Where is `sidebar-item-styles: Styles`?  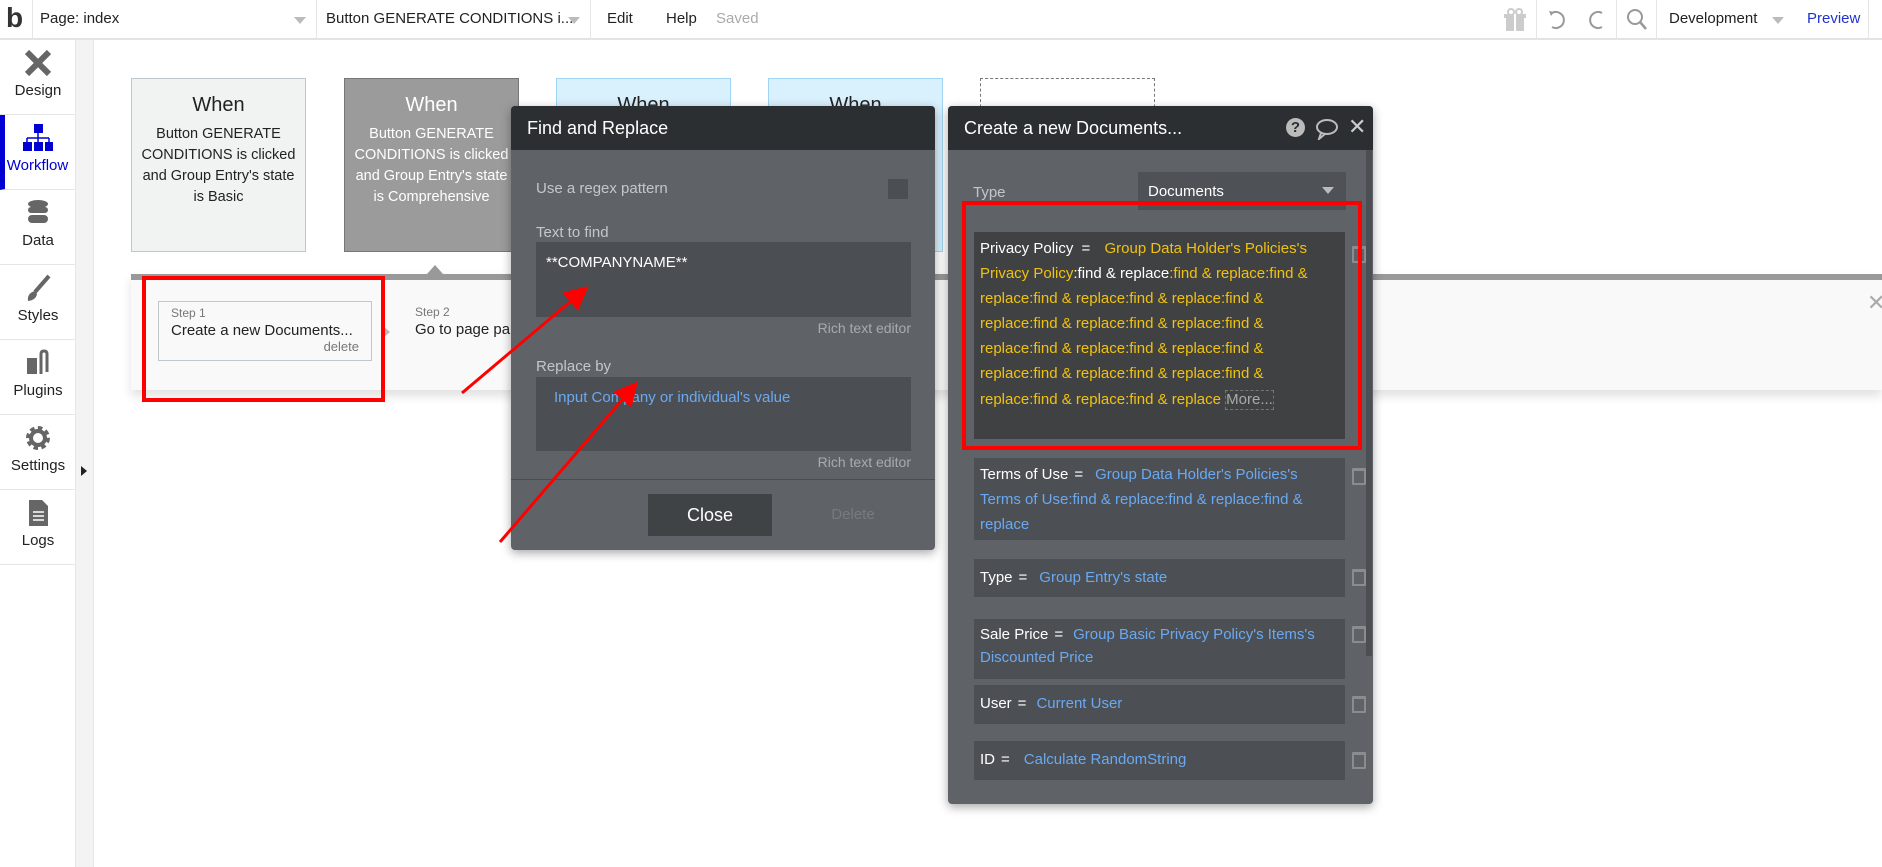
sidebar-item-styles: Styles is located at coordinates (38, 302).